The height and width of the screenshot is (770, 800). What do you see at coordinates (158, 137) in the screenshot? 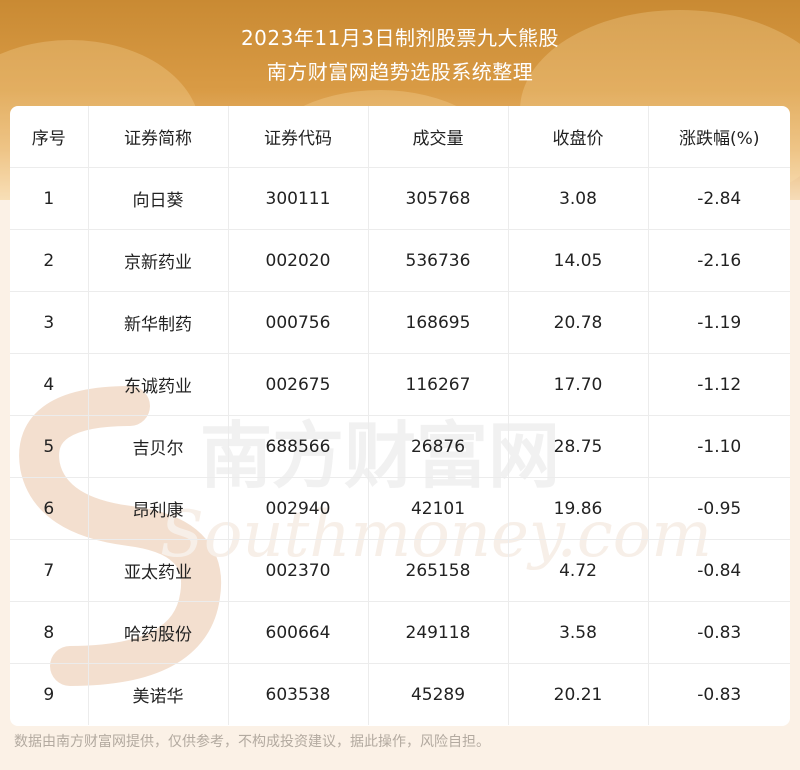
I see `column-header-name: 证券简称` at bounding box center [158, 137].